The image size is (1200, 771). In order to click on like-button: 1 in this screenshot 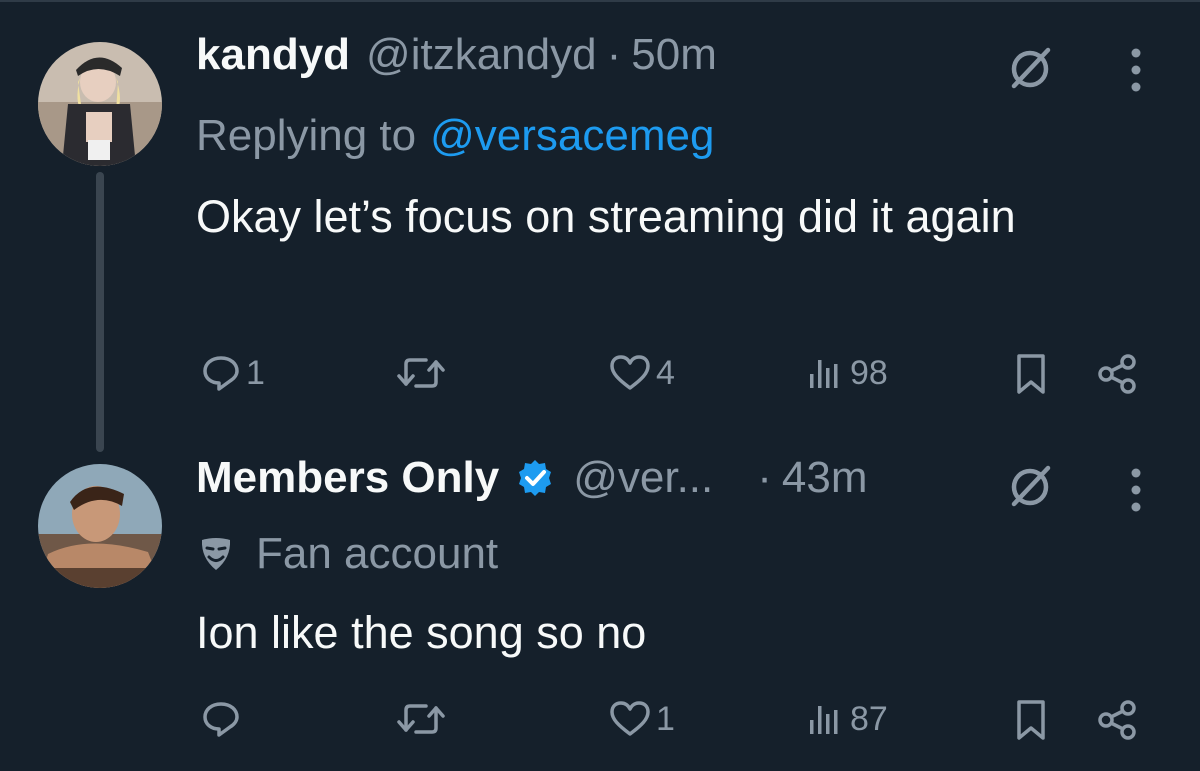, I will do `click(641, 719)`.